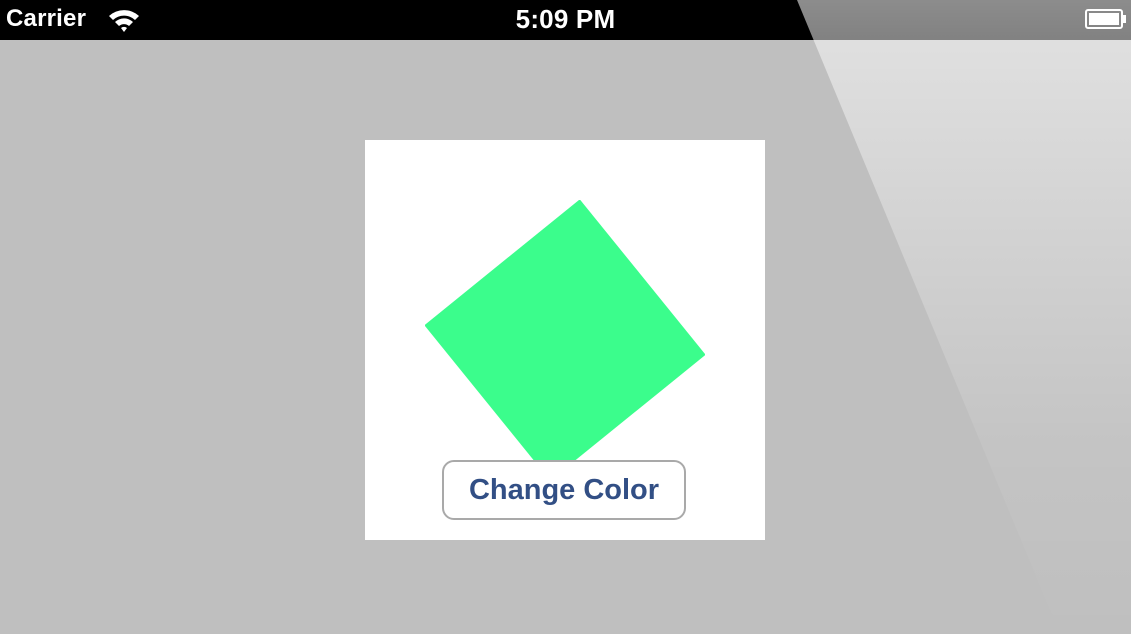 This screenshot has width=1131, height=634. Describe the element at coordinates (1105, 19) in the screenshot. I see `battery-icon` at that location.